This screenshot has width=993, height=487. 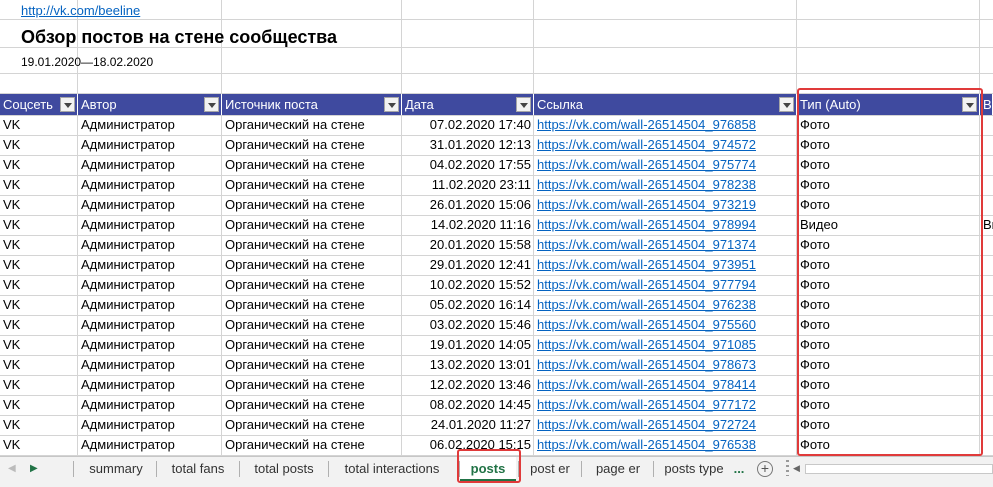 I want to click on col-link-cell: https://vk.com/wall-26514504_978994, so click(x=665, y=225).